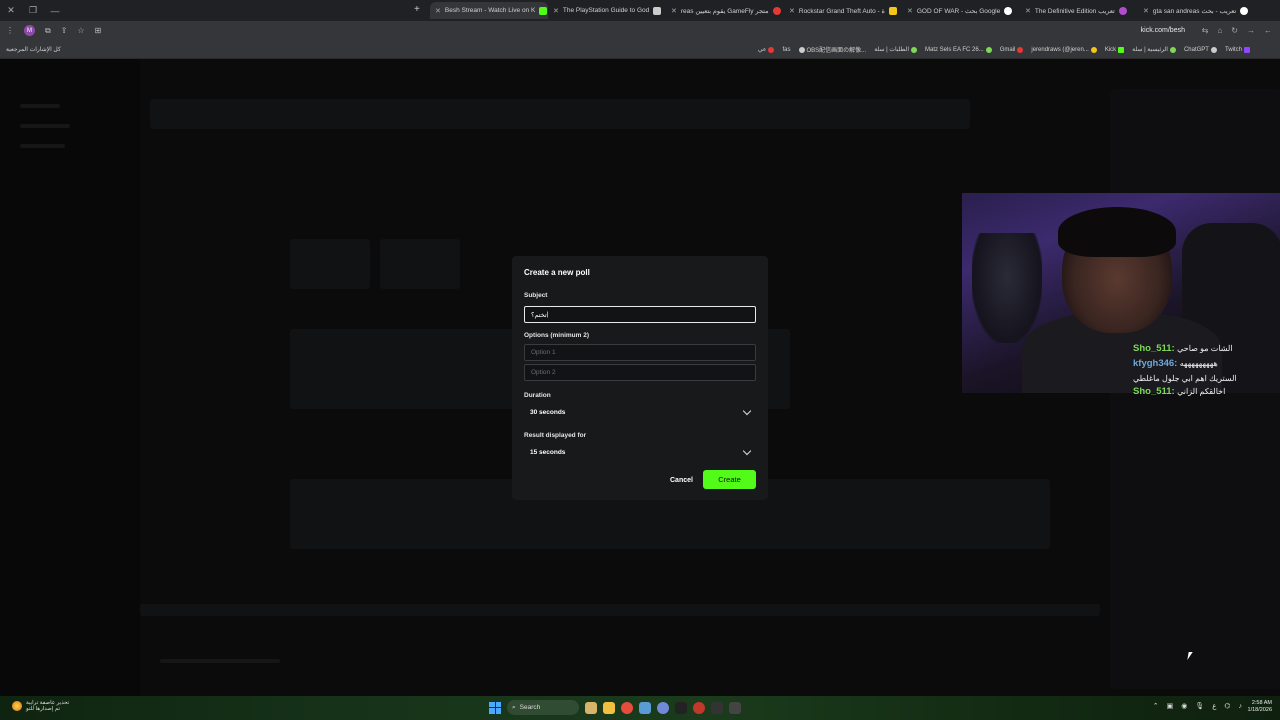 The height and width of the screenshot is (720, 1280). I want to click on result-duration-value: 15 seconds, so click(548, 452).